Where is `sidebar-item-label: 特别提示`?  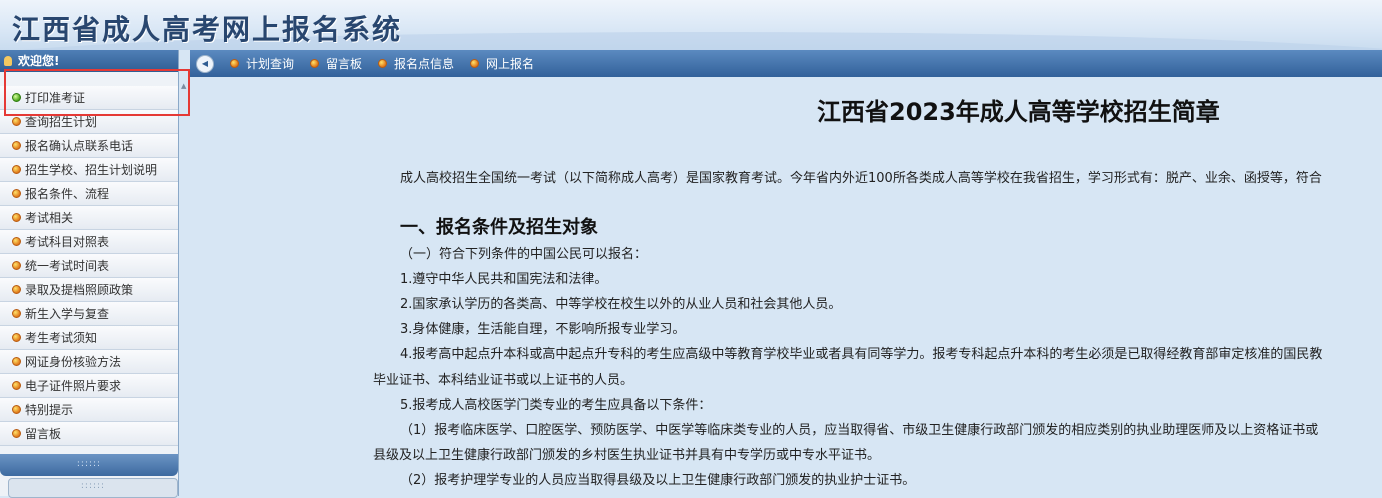 sidebar-item-label: 特别提示 is located at coordinates (49, 410).